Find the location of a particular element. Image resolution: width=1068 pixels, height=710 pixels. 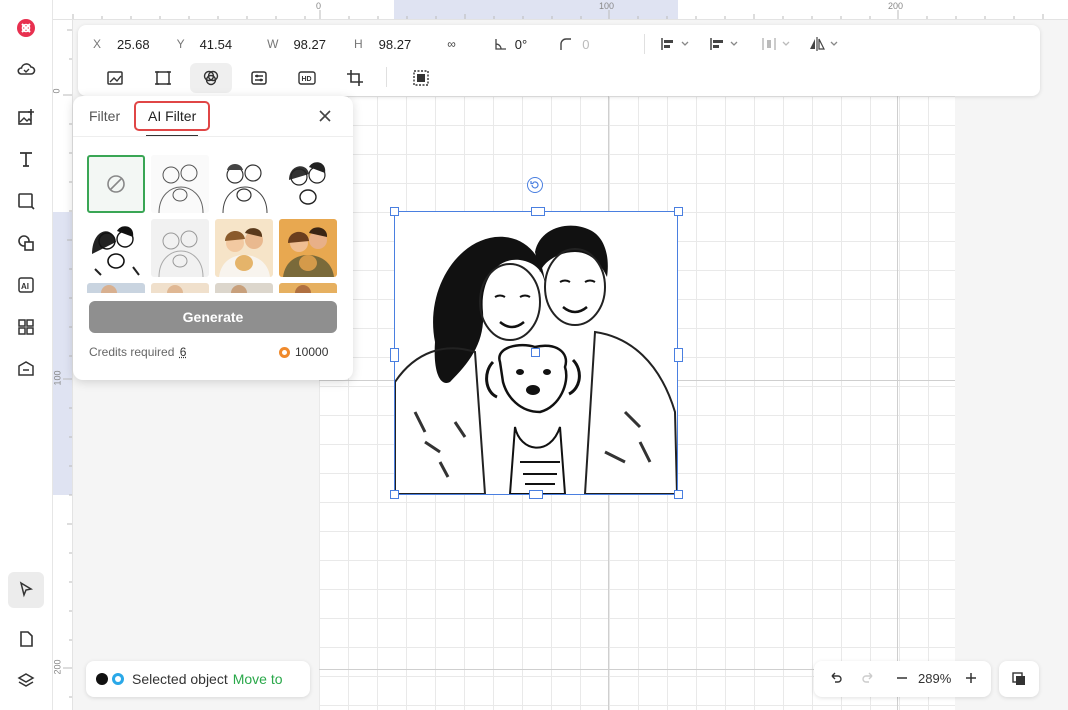

grid-major-line is located at coordinates (897, 403).